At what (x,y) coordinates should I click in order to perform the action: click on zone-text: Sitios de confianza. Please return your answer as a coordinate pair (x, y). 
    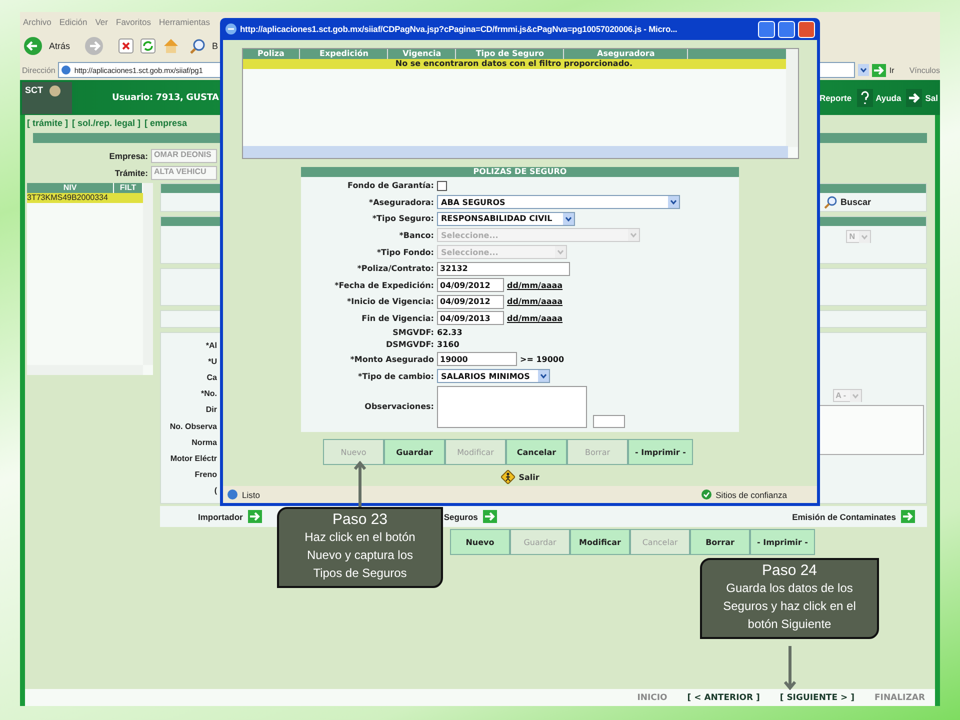
    Looking at the image, I should click on (751, 495).